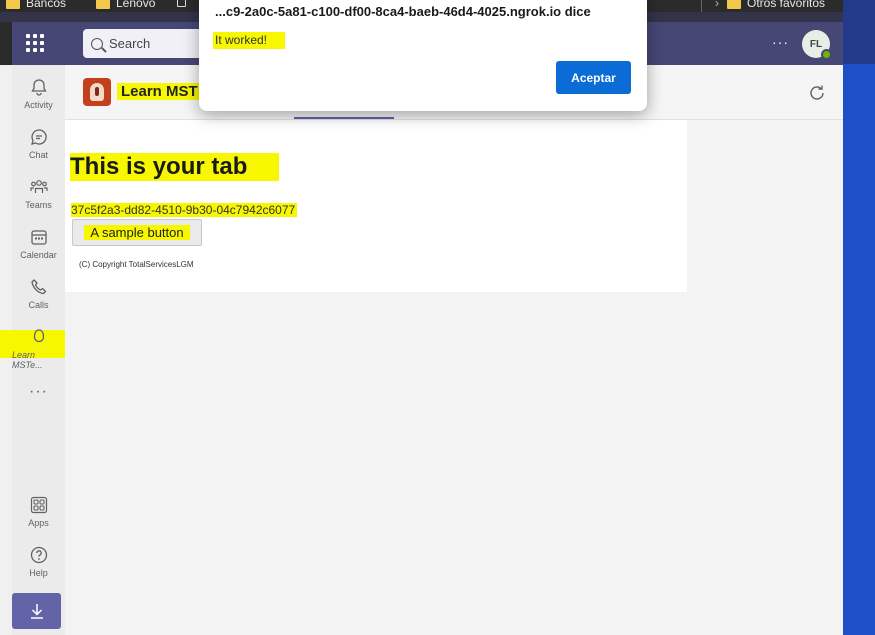  I want to click on more-apps-icon: ···, so click(38, 392).